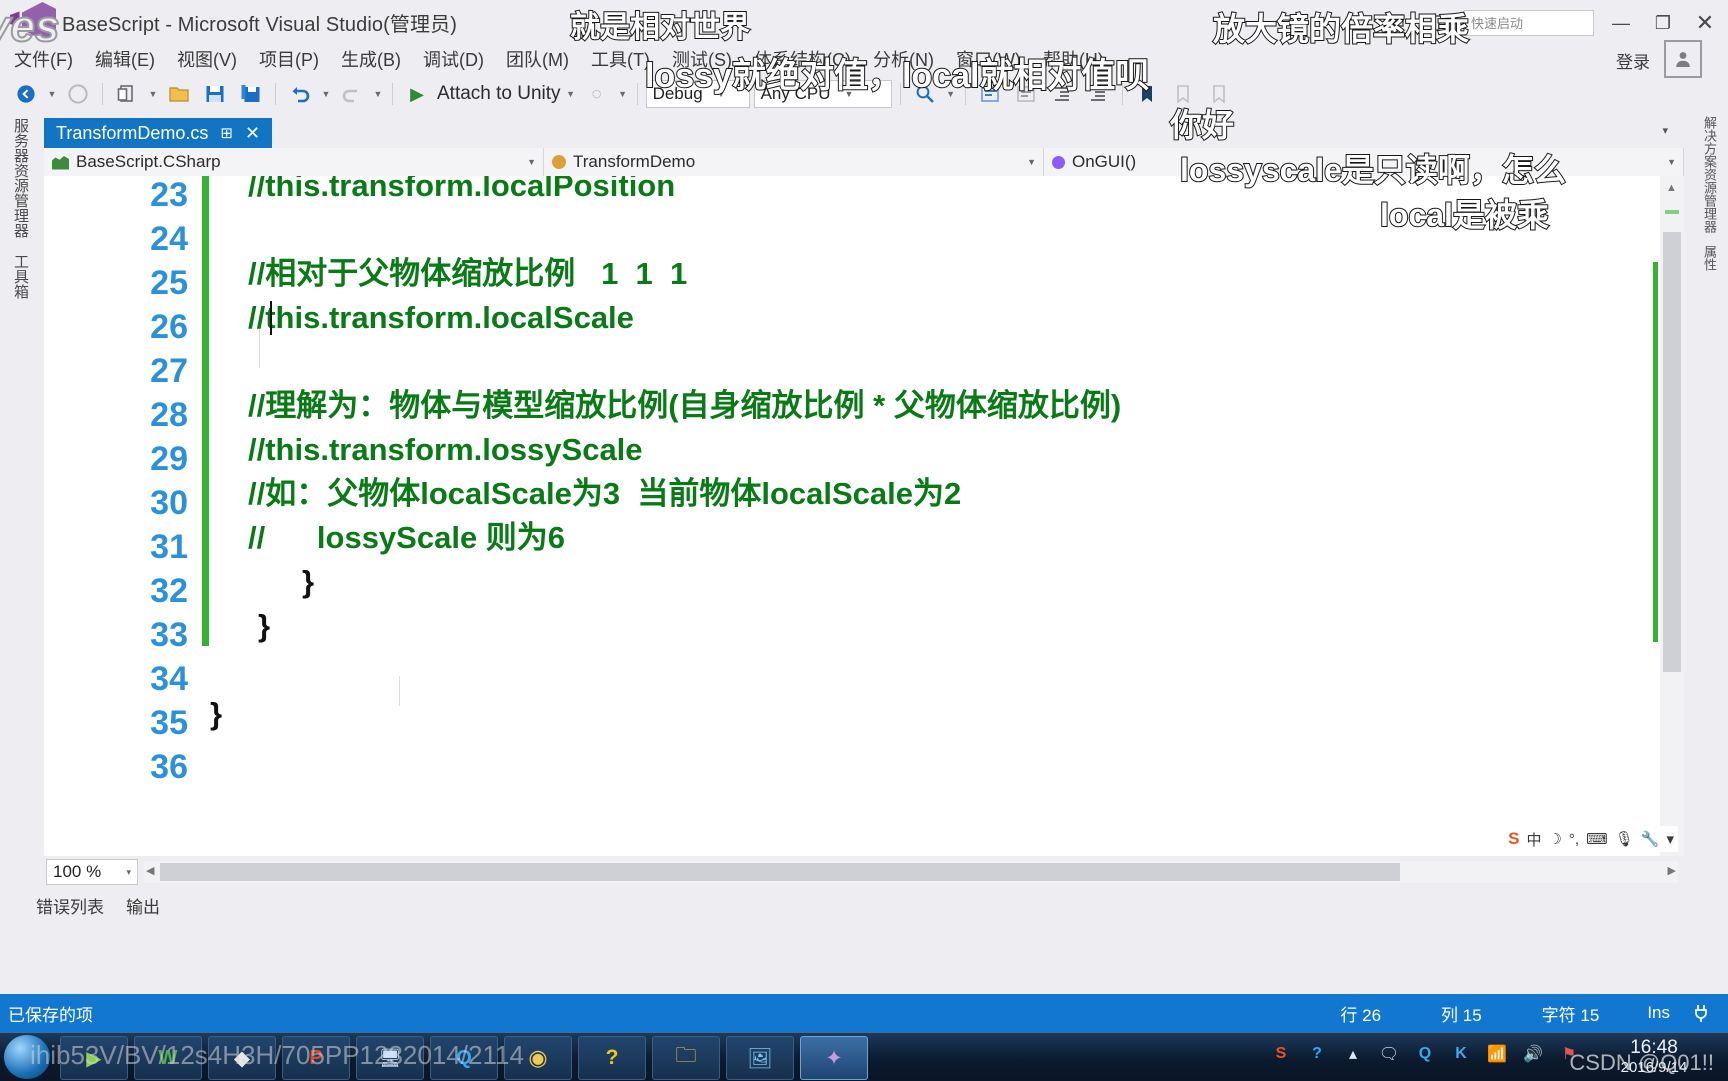 The image size is (1728, 1081). I want to click on pin-icon: ⊞, so click(226, 133).